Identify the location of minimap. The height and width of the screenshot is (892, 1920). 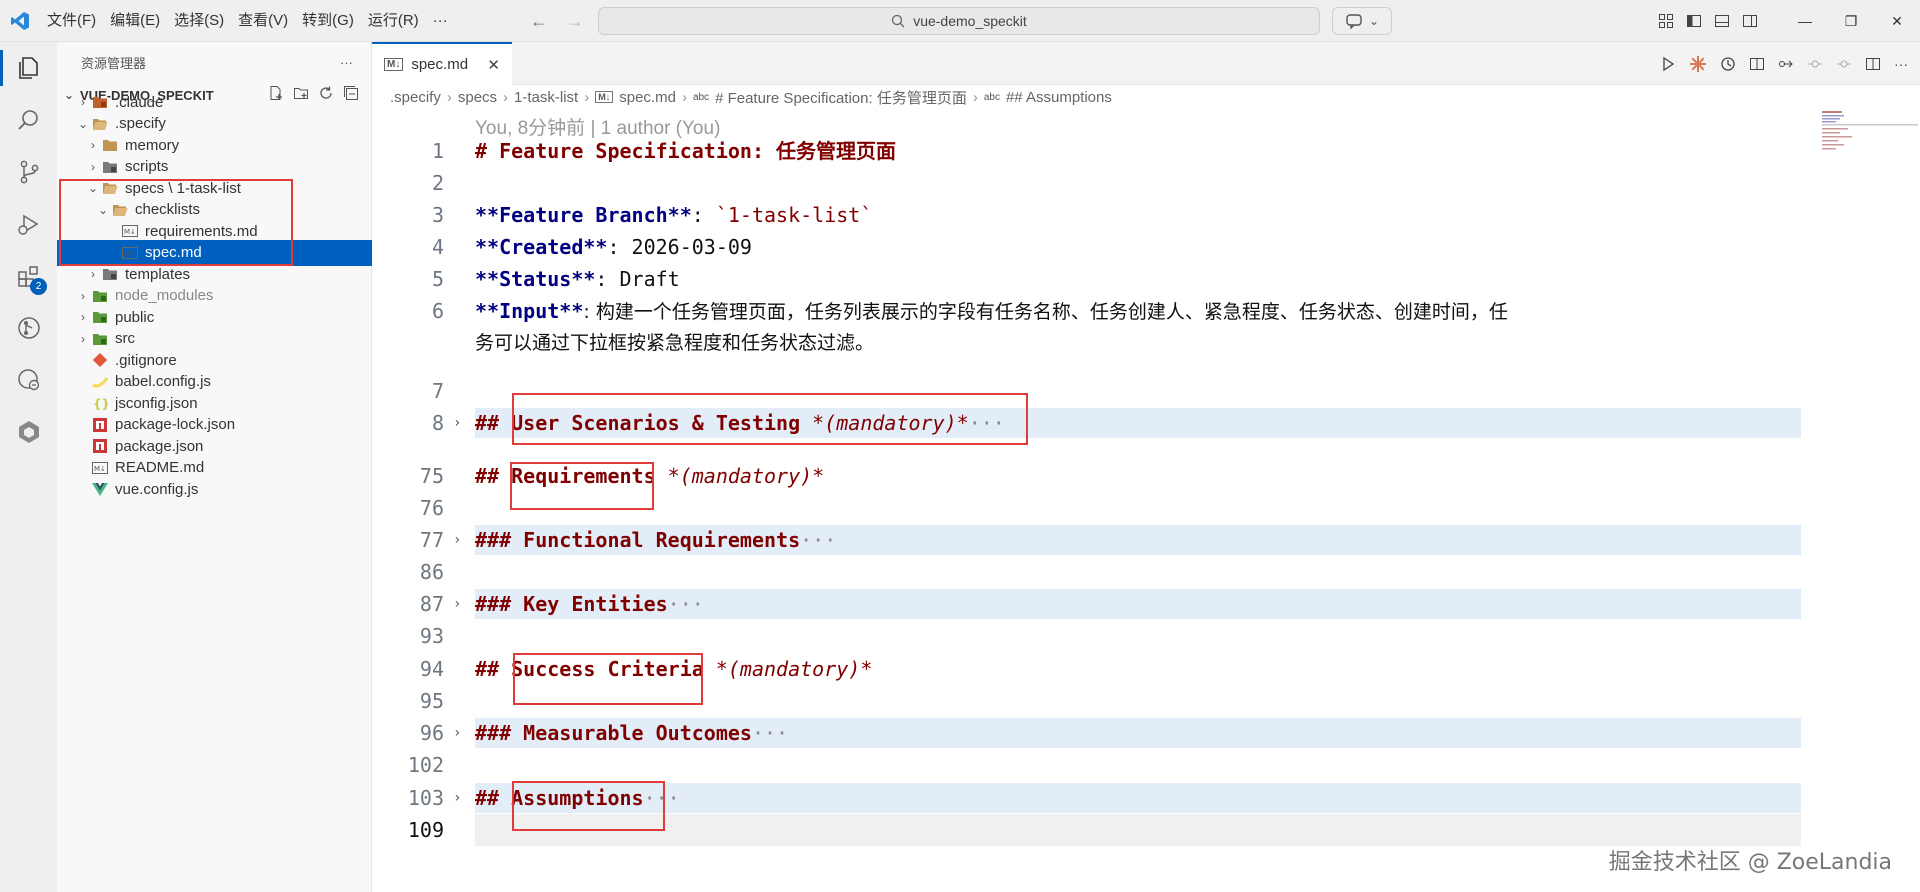
(1870, 500).